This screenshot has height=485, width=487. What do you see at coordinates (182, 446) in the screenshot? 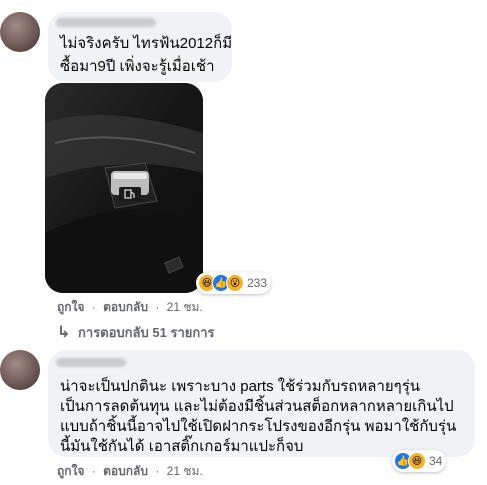
I see `comment-text-line: นี้มันใช้กันได้ เอาสติ๊กเกอร์มาแปะก็จบ` at bounding box center [182, 446].